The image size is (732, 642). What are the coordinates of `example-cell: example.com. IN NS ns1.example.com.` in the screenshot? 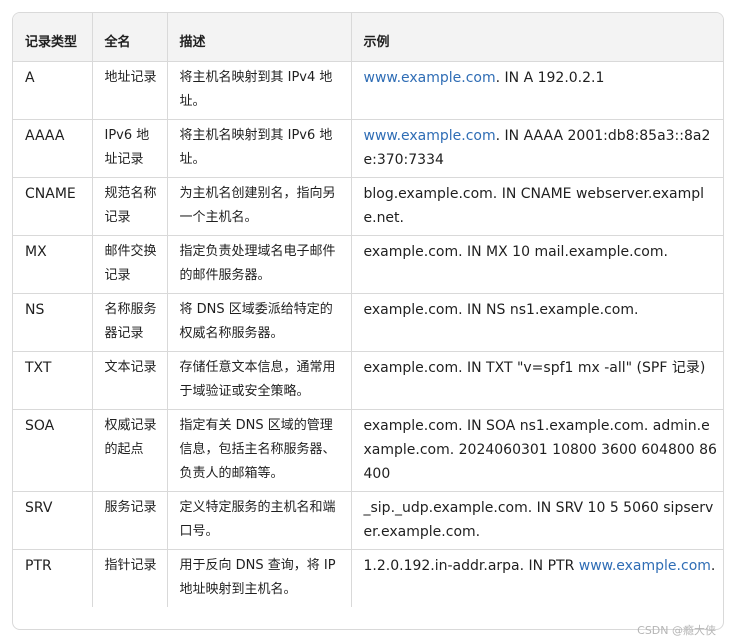 It's located at (537, 322).